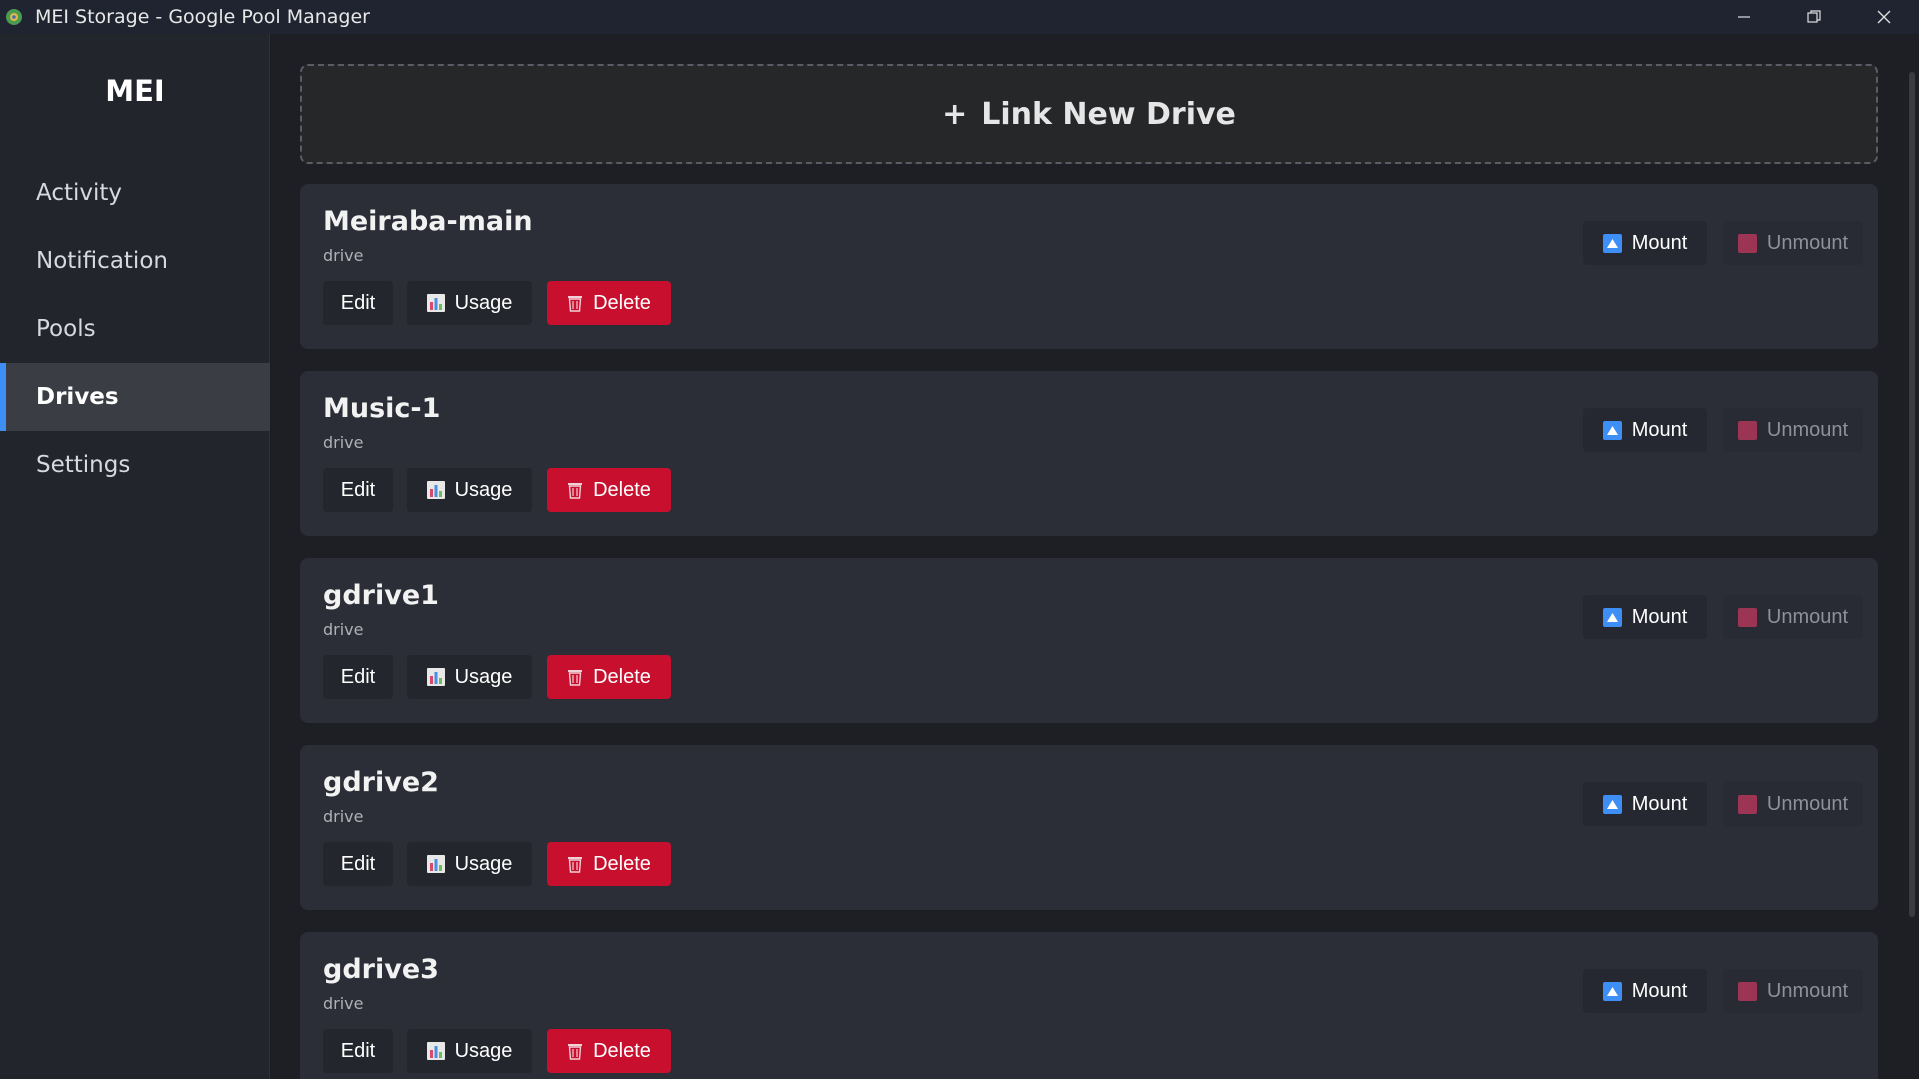 The height and width of the screenshot is (1079, 1919). I want to click on restore-button, so click(1814, 17).